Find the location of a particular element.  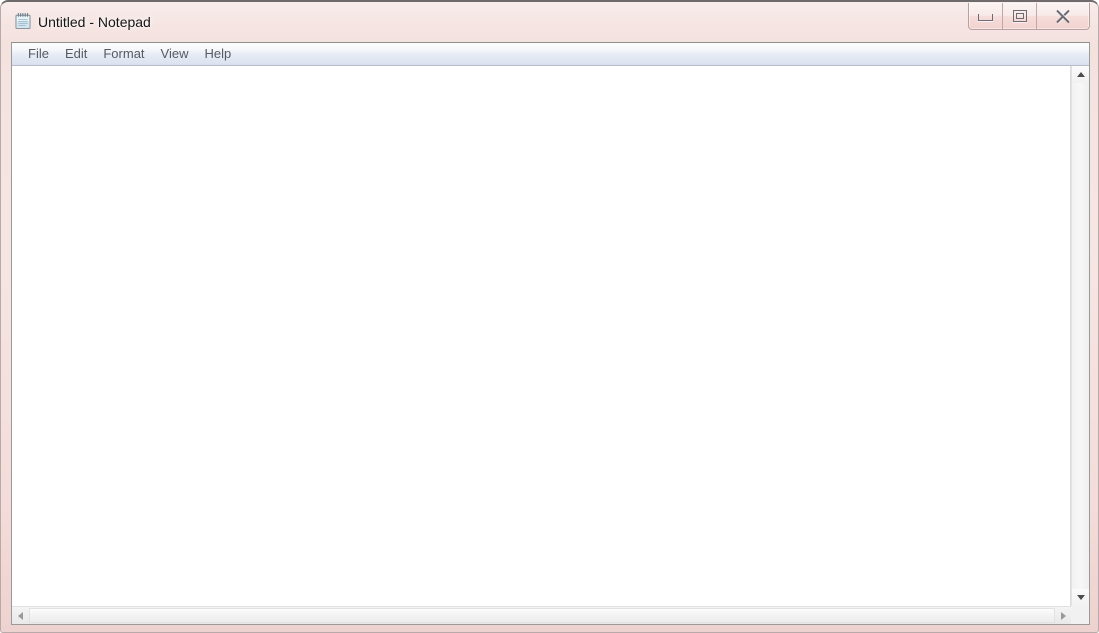

horizontal-scroll-track is located at coordinates (542, 615).